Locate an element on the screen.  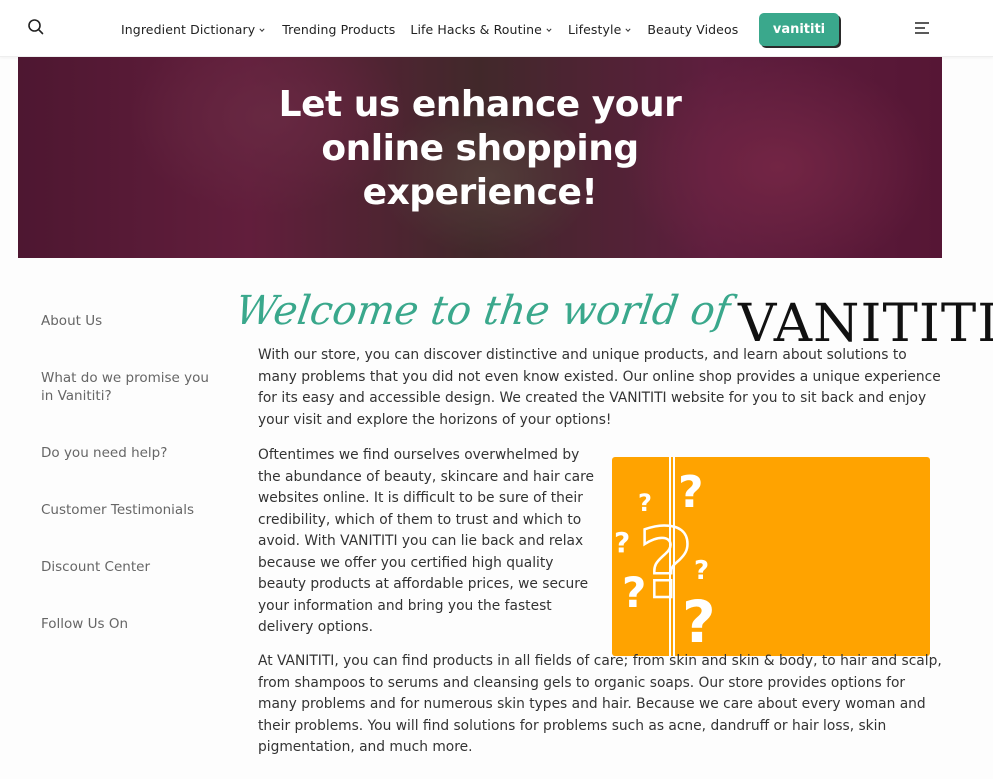
sidebar-item-testimonials: Customer Testimonials is located at coordinates (117, 510).